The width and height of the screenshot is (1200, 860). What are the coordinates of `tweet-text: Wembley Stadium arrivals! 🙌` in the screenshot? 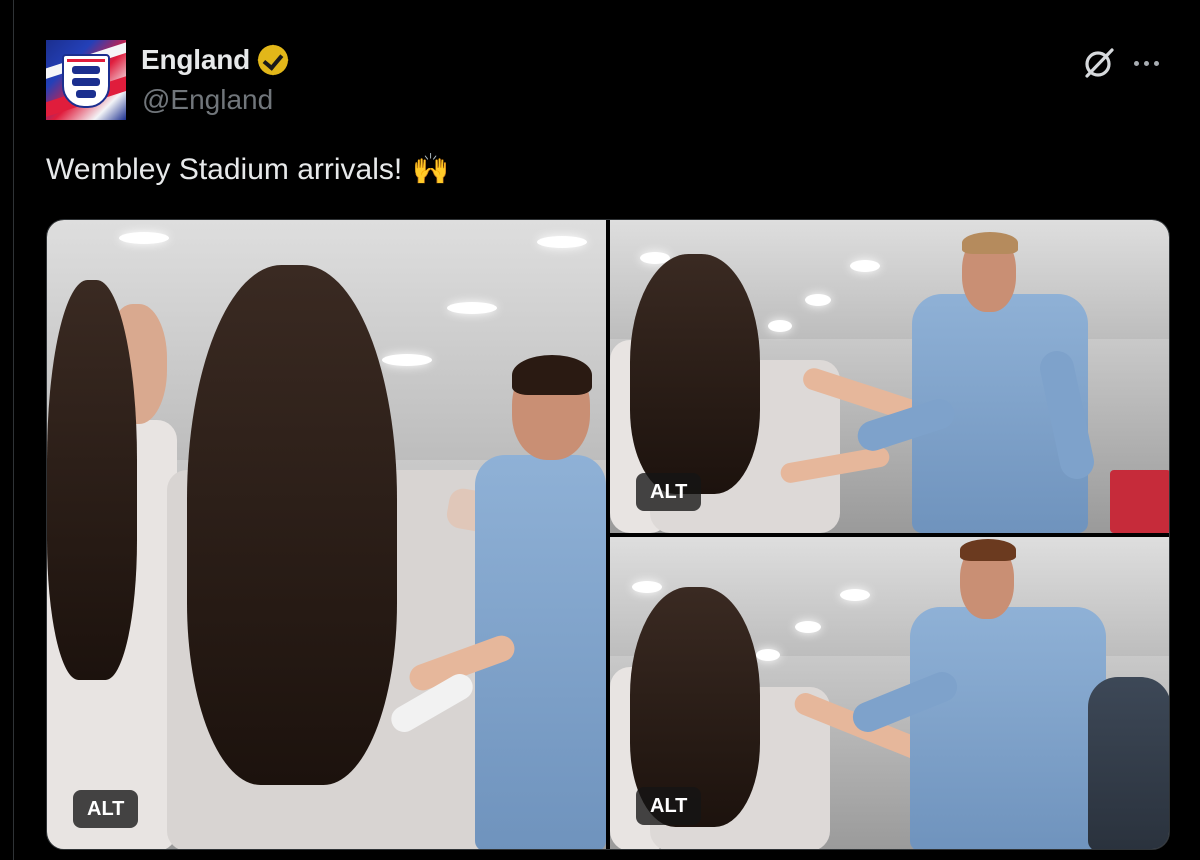 It's located at (248, 169).